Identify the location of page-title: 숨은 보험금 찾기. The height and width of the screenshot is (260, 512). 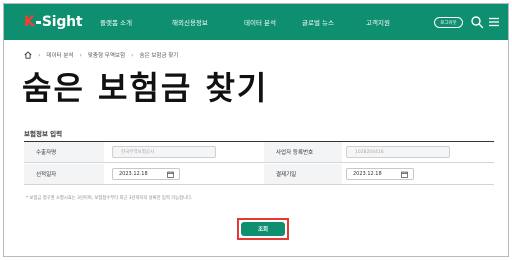
(145, 88).